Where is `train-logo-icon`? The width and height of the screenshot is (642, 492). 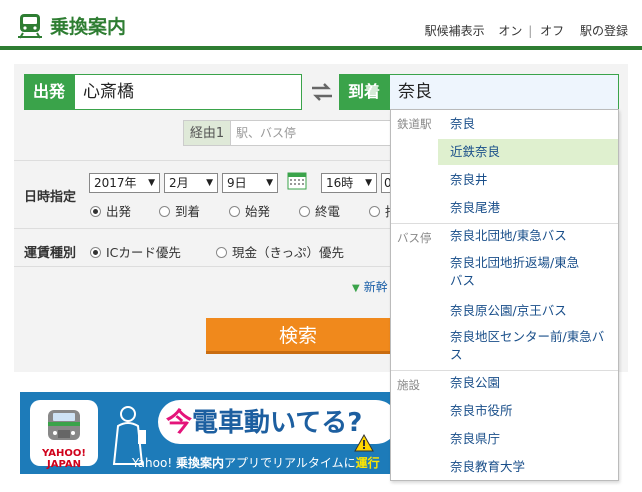 train-logo-icon is located at coordinates (30, 26).